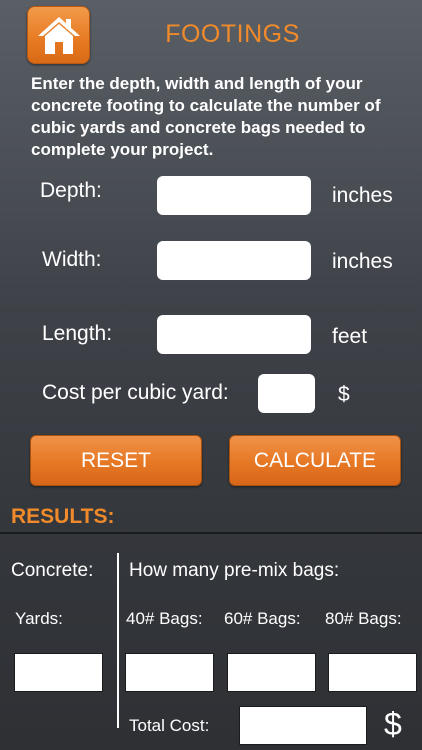 The width and height of the screenshot is (422, 750). I want to click on length-input, so click(234, 334).